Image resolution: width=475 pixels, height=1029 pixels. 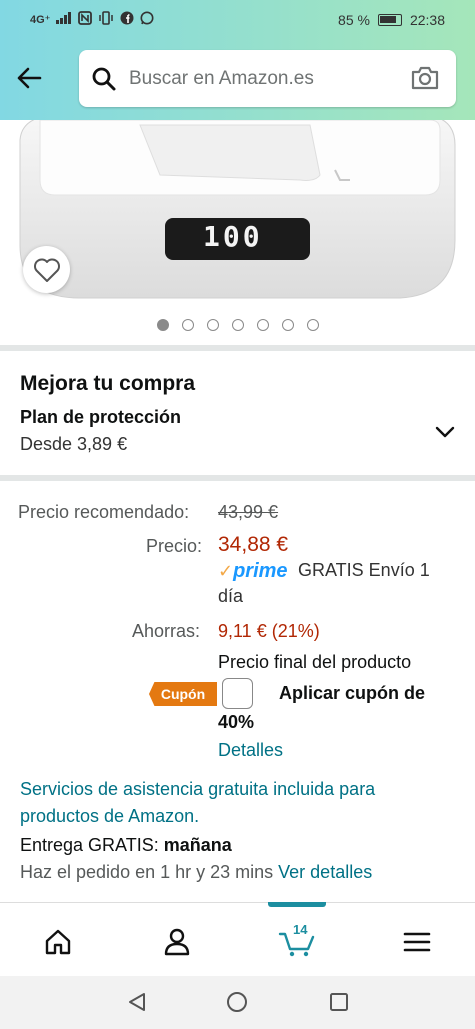 What do you see at coordinates (149, 872) in the screenshot?
I see `order-deadline-text: Haz el pedido en 1 hr y 23 mins` at bounding box center [149, 872].